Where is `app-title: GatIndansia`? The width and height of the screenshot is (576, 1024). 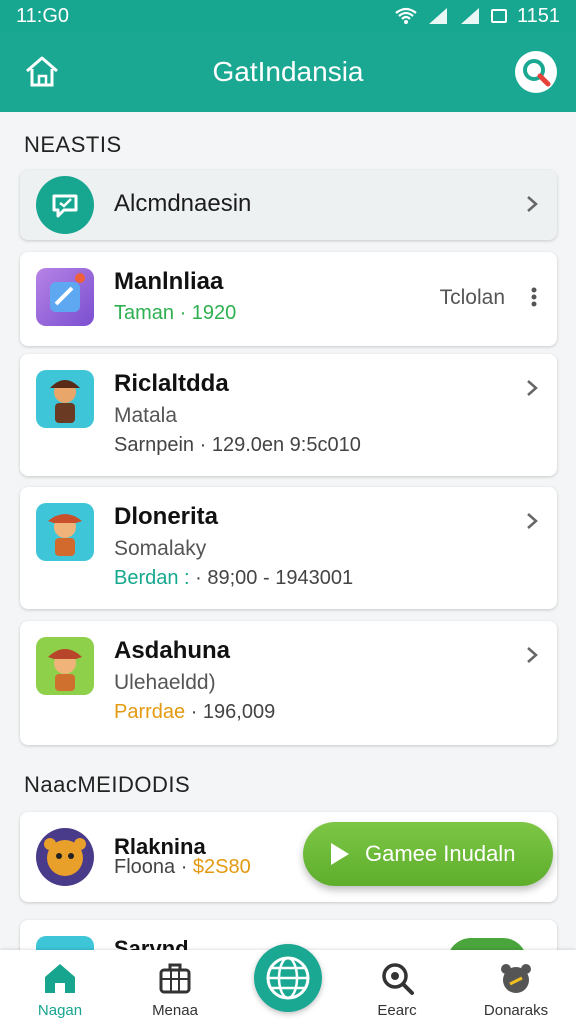 app-title: GatIndansia is located at coordinates (288, 71).